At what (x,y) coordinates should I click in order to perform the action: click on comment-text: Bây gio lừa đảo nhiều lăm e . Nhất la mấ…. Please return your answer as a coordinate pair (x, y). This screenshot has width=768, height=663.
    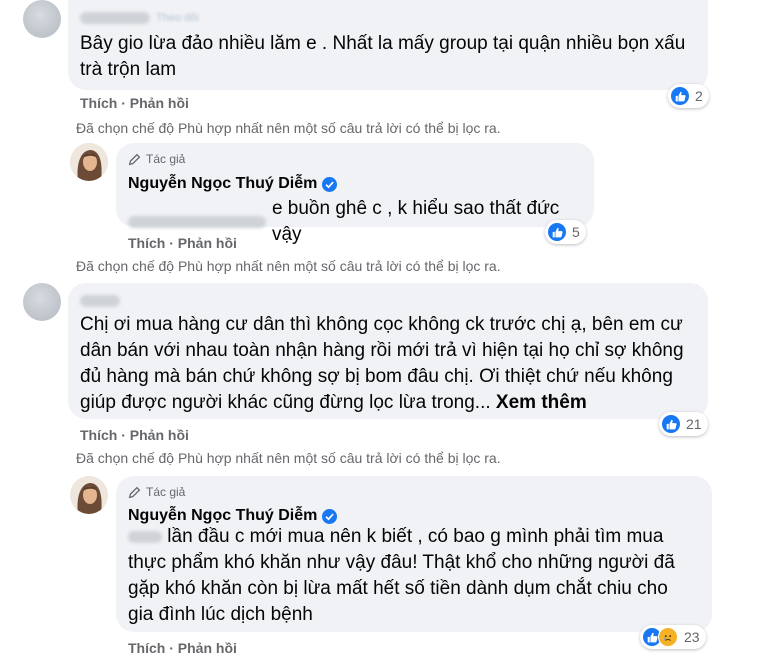
    Looking at the image, I should click on (383, 56).